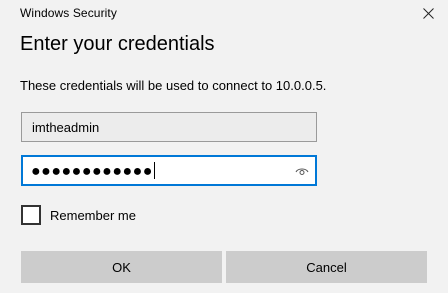 The width and height of the screenshot is (448, 293). I want to click on close-icon, so click(428, 13).